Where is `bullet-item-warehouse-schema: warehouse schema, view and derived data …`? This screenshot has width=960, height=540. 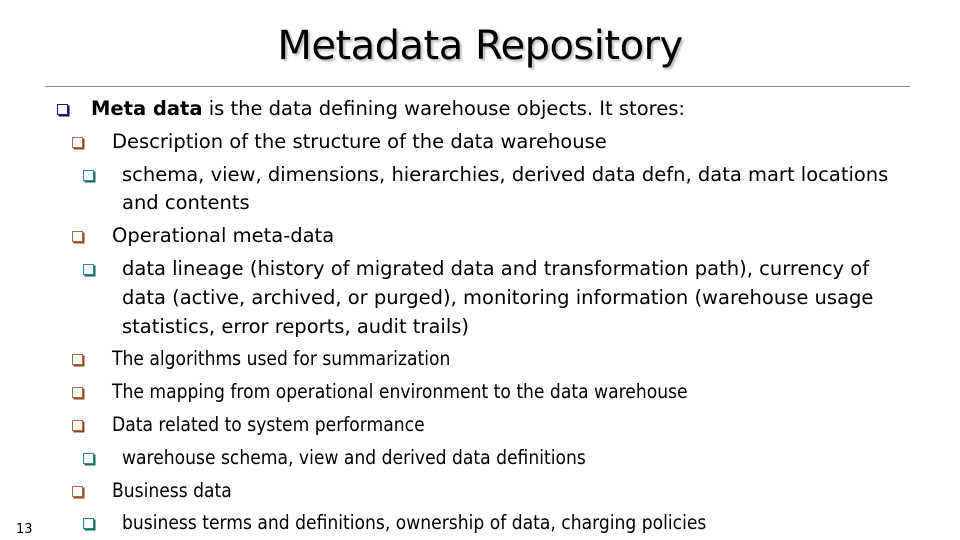 bullet-item-warehouse-schema: warehouse schema, view and derived data … is located at coordinates (354, 457).